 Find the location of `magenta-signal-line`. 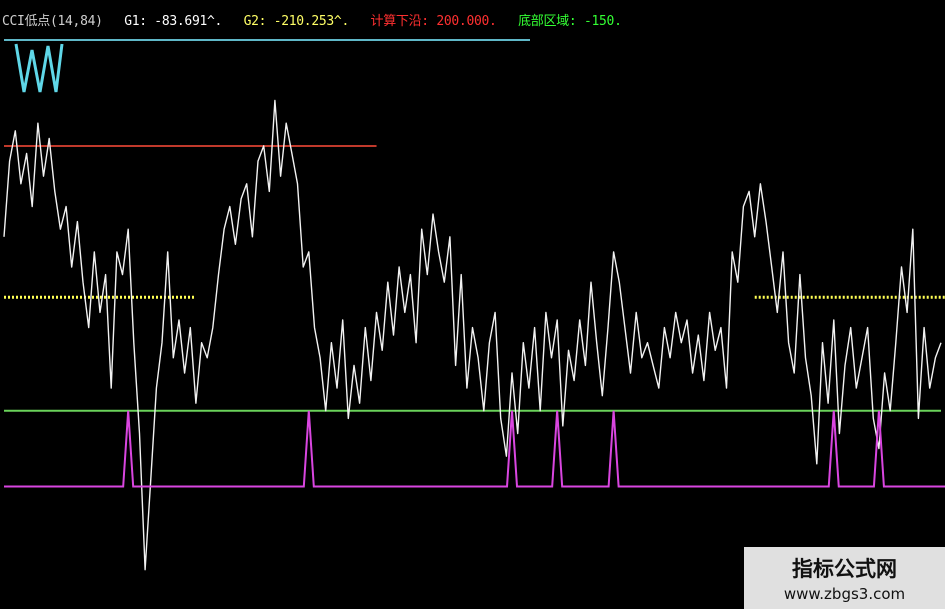

magenta-signal-line is located at coordinates (474, 449).